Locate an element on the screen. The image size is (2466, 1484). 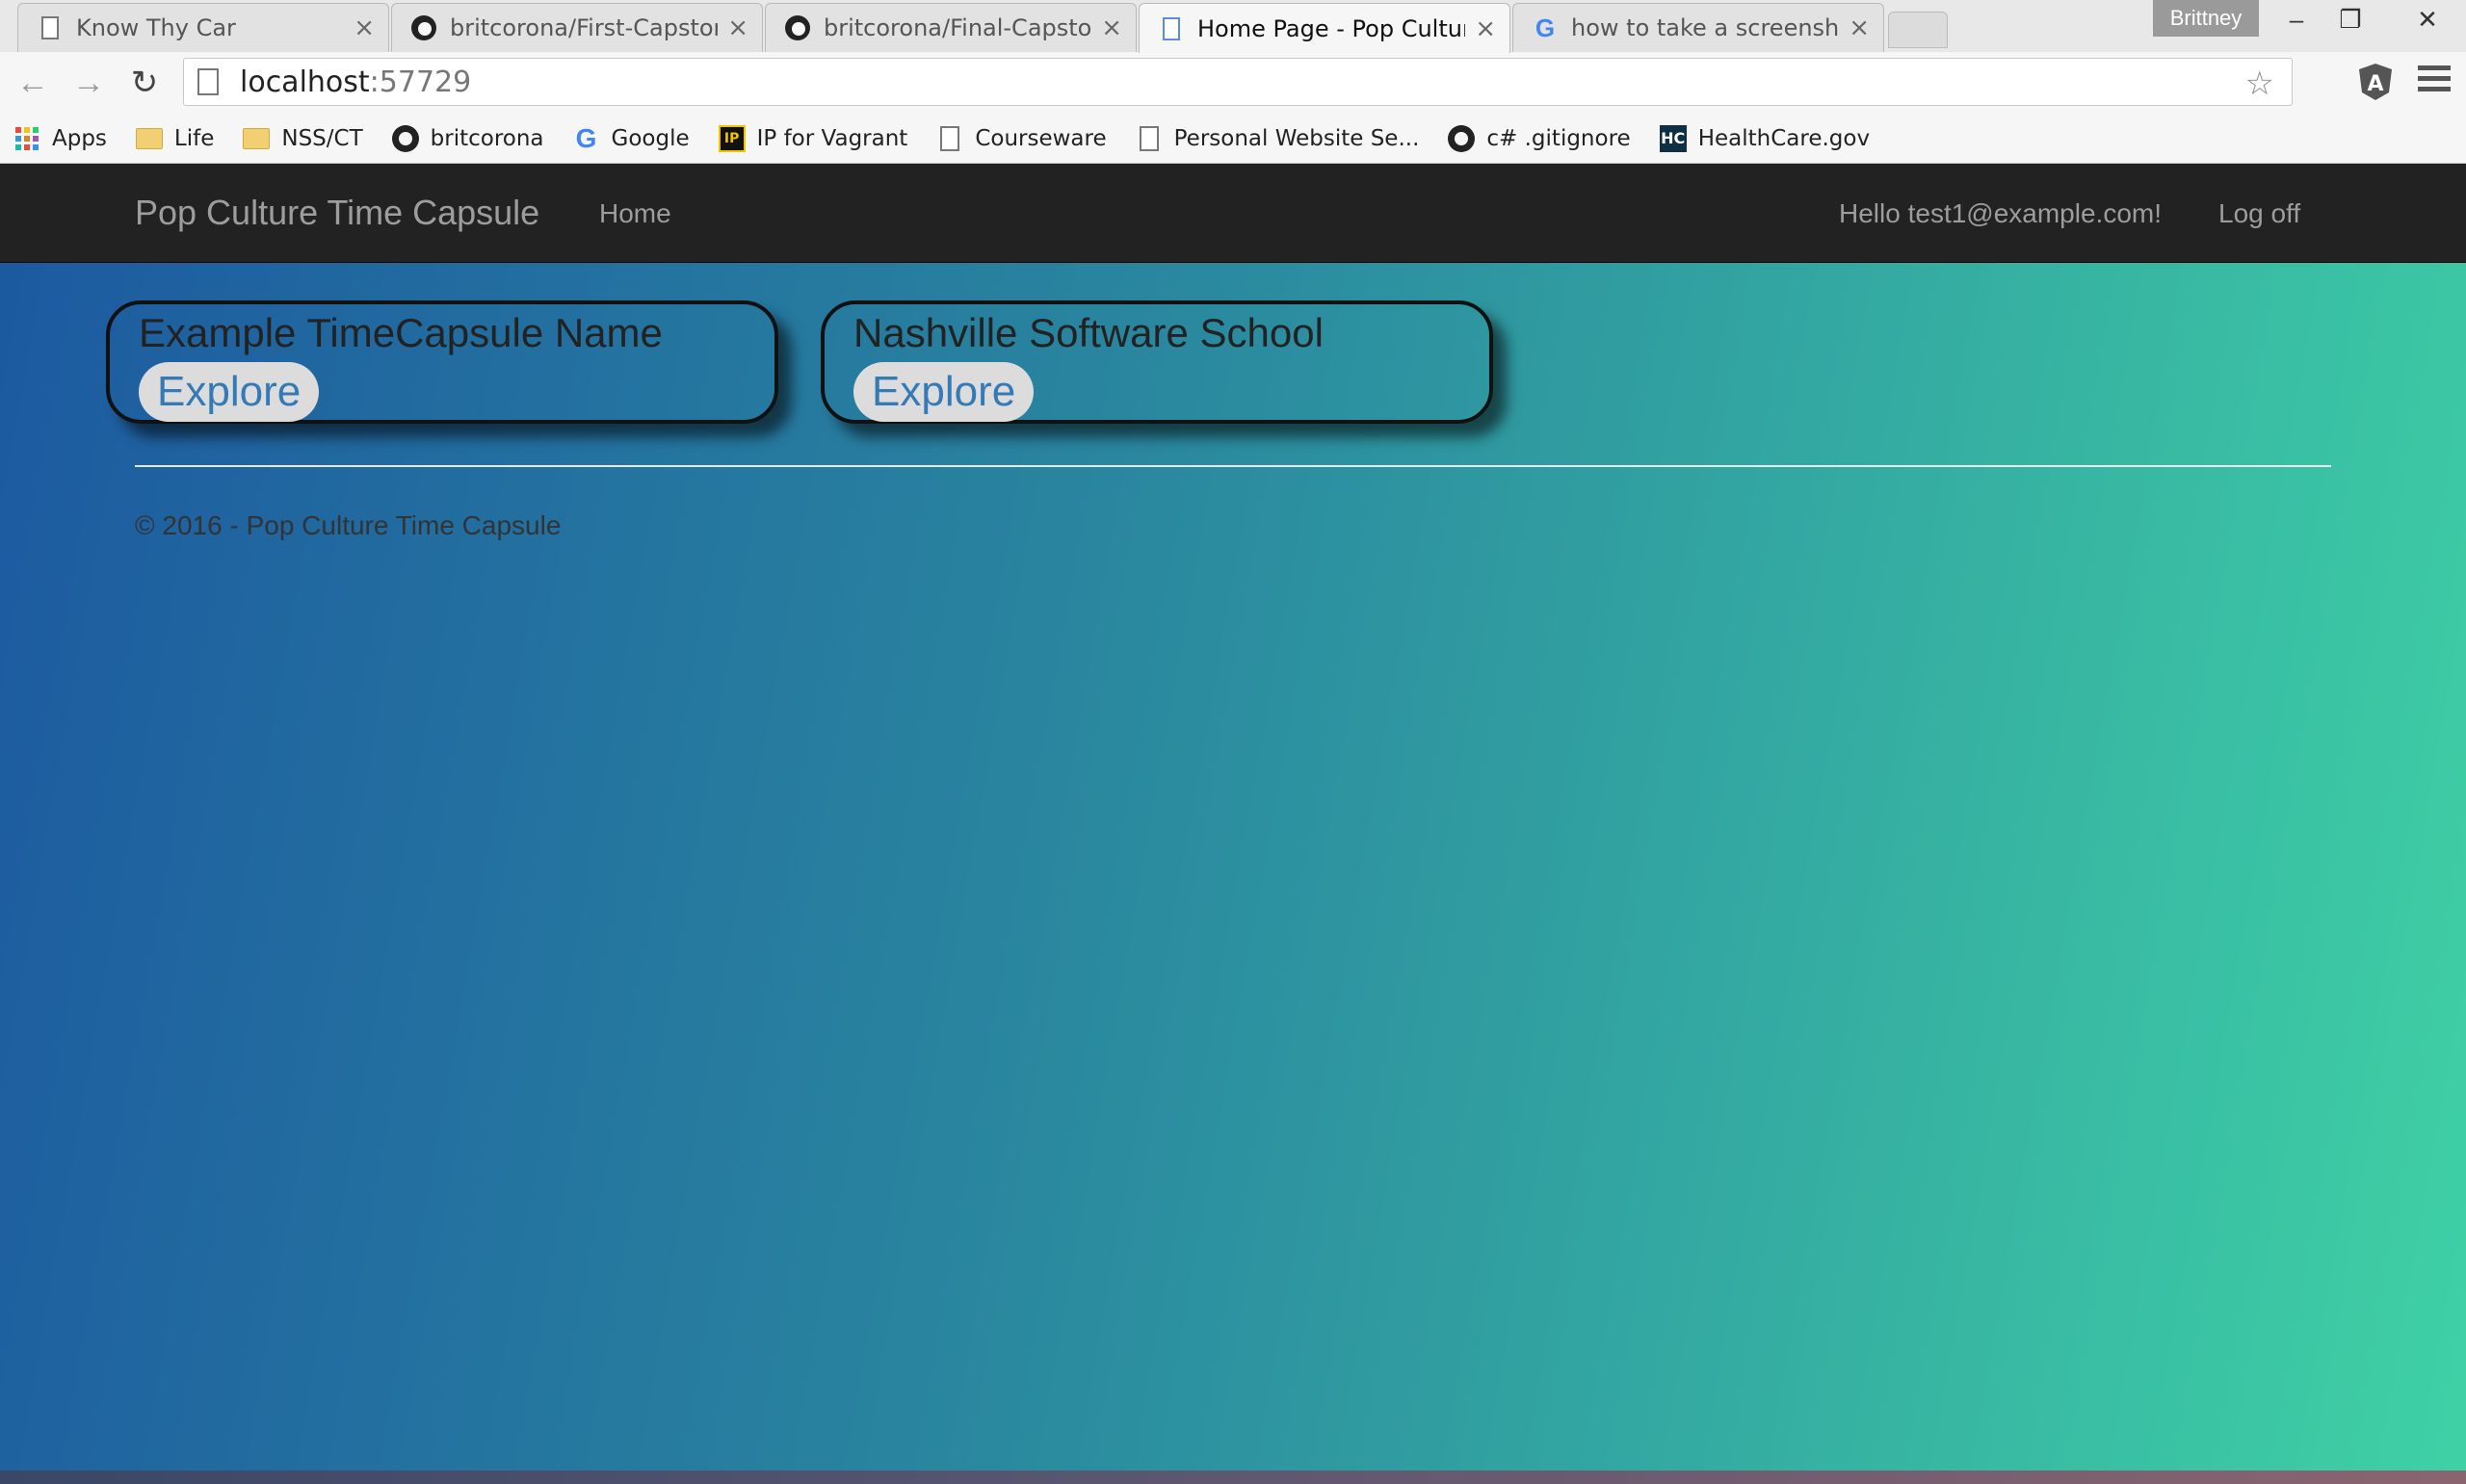
bookmark-google: G Google is located at coordinates (631, 138).